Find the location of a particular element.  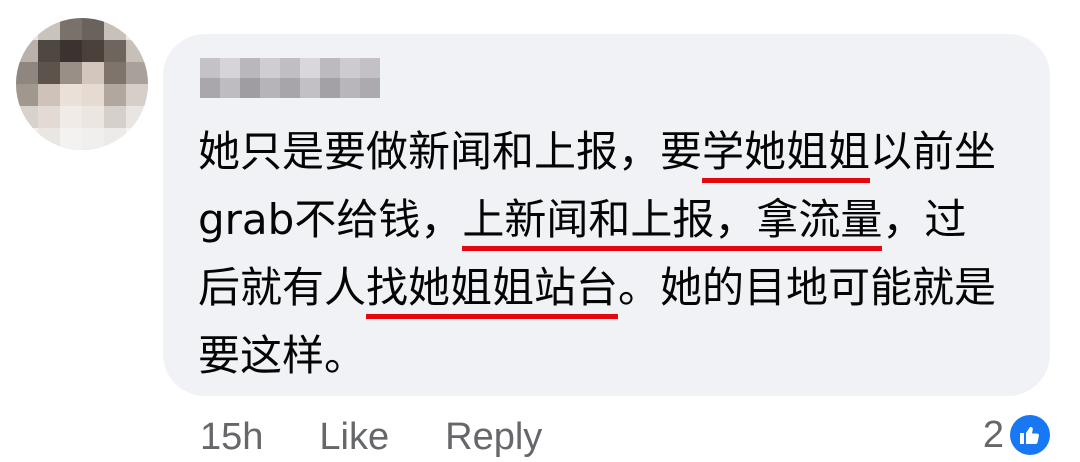

comment-segment: 要这样。 is located at coordinates (282, 355).